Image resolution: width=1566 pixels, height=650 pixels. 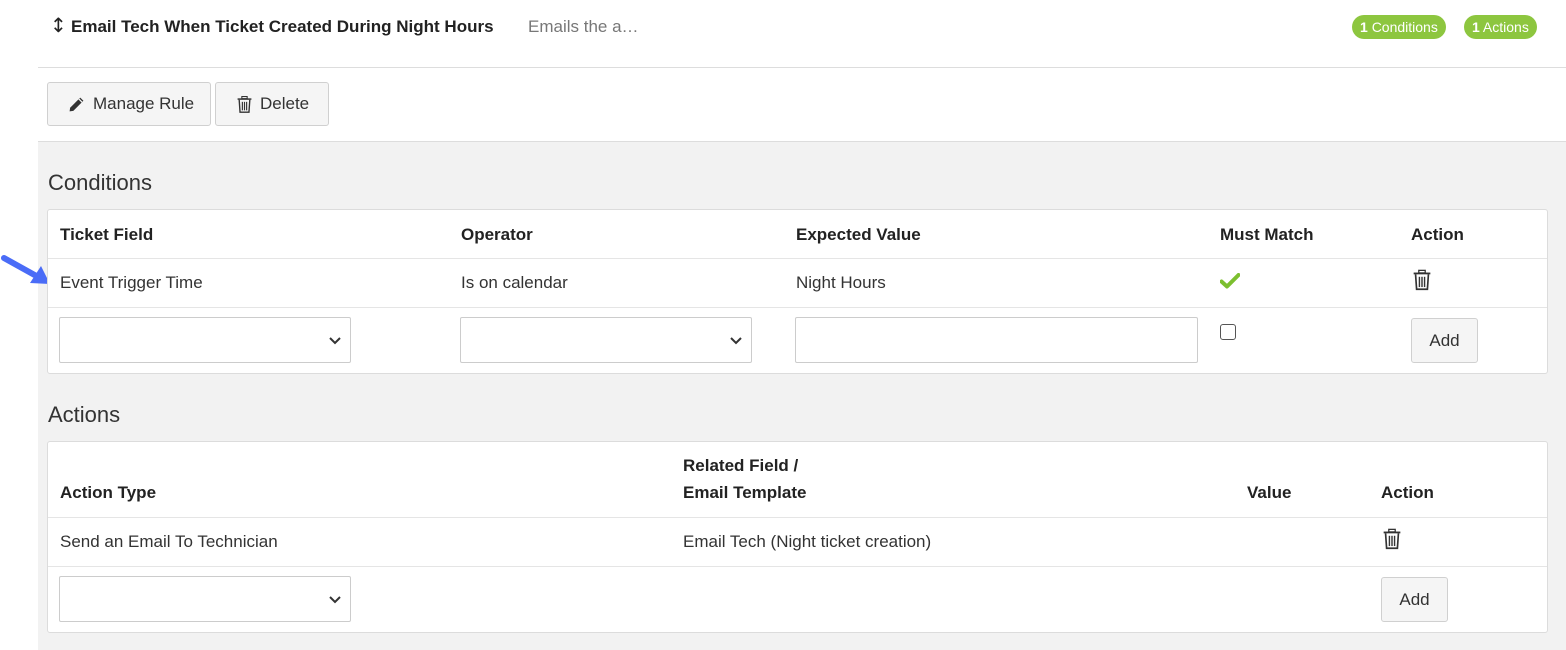 I want to click on actions-count-badge: 1 Actions, so click(x=1500, y=27).